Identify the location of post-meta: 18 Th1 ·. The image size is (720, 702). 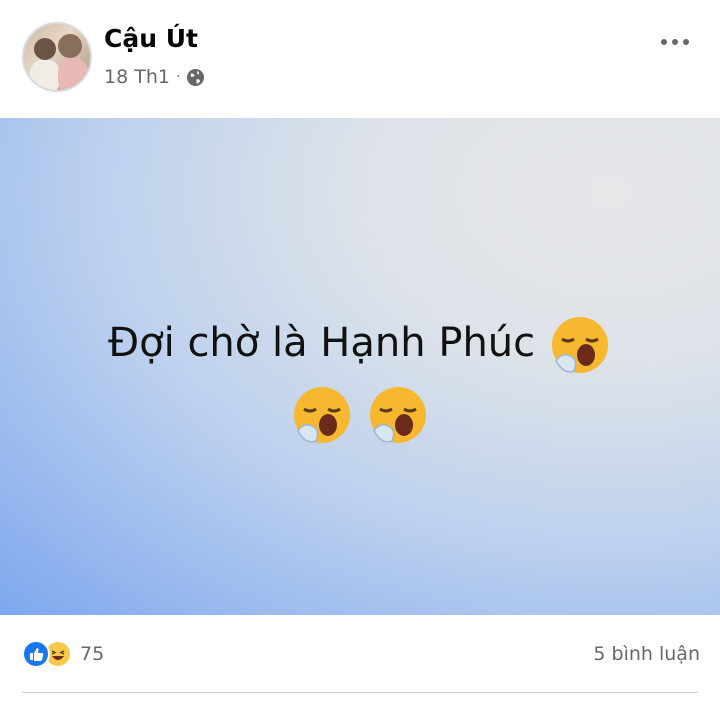
(154, 77).